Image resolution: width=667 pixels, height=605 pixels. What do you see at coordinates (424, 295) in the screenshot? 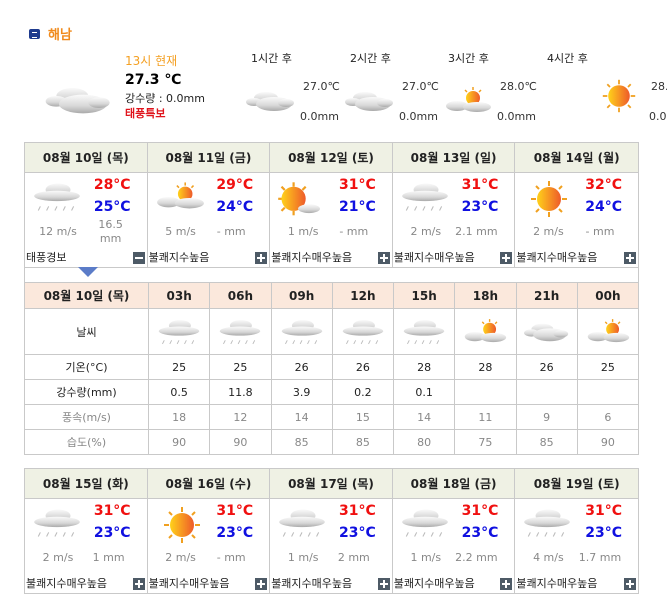
I see `hour-column-header: 15h` at bounding box center [424, 295].